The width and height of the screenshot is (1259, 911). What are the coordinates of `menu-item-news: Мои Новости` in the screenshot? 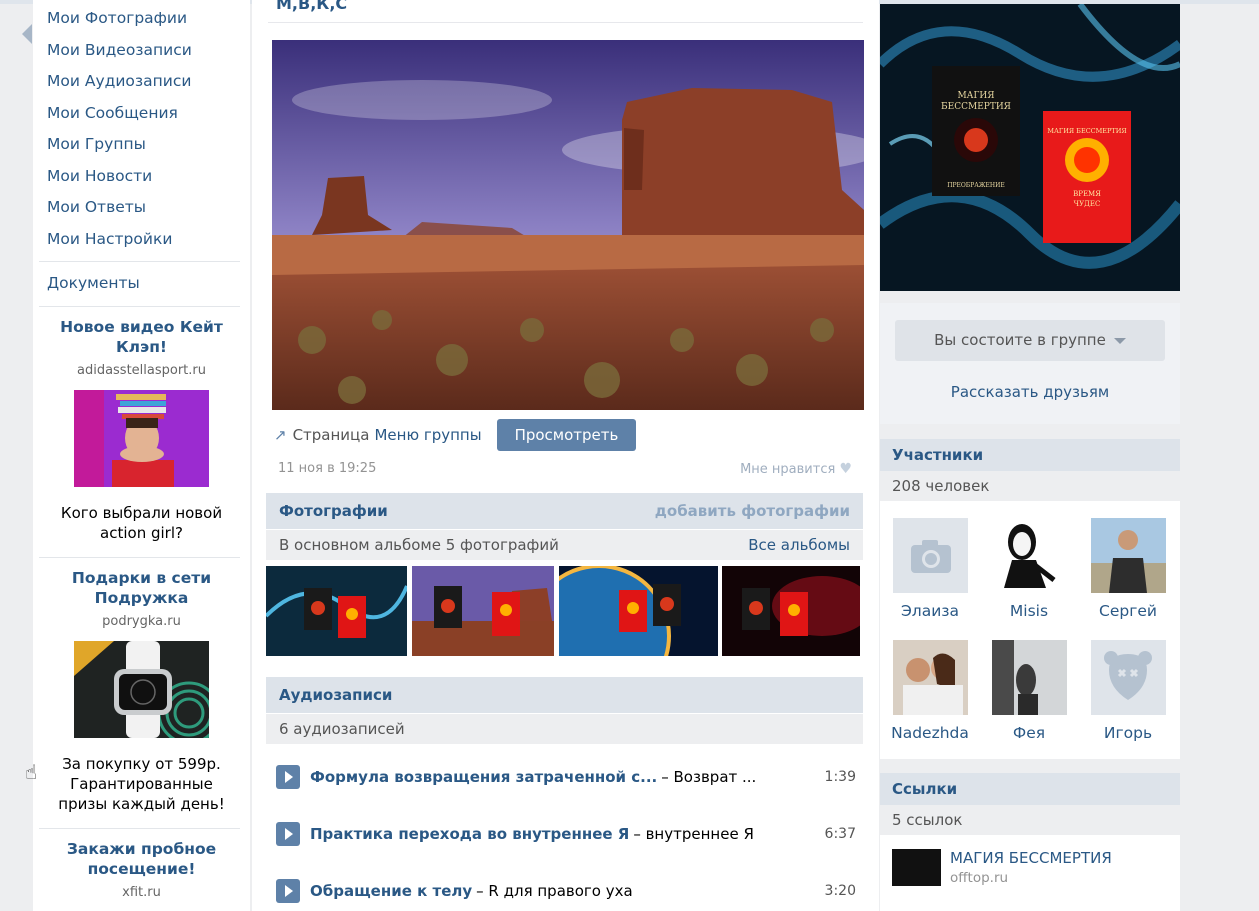 It's located at (141, 177).